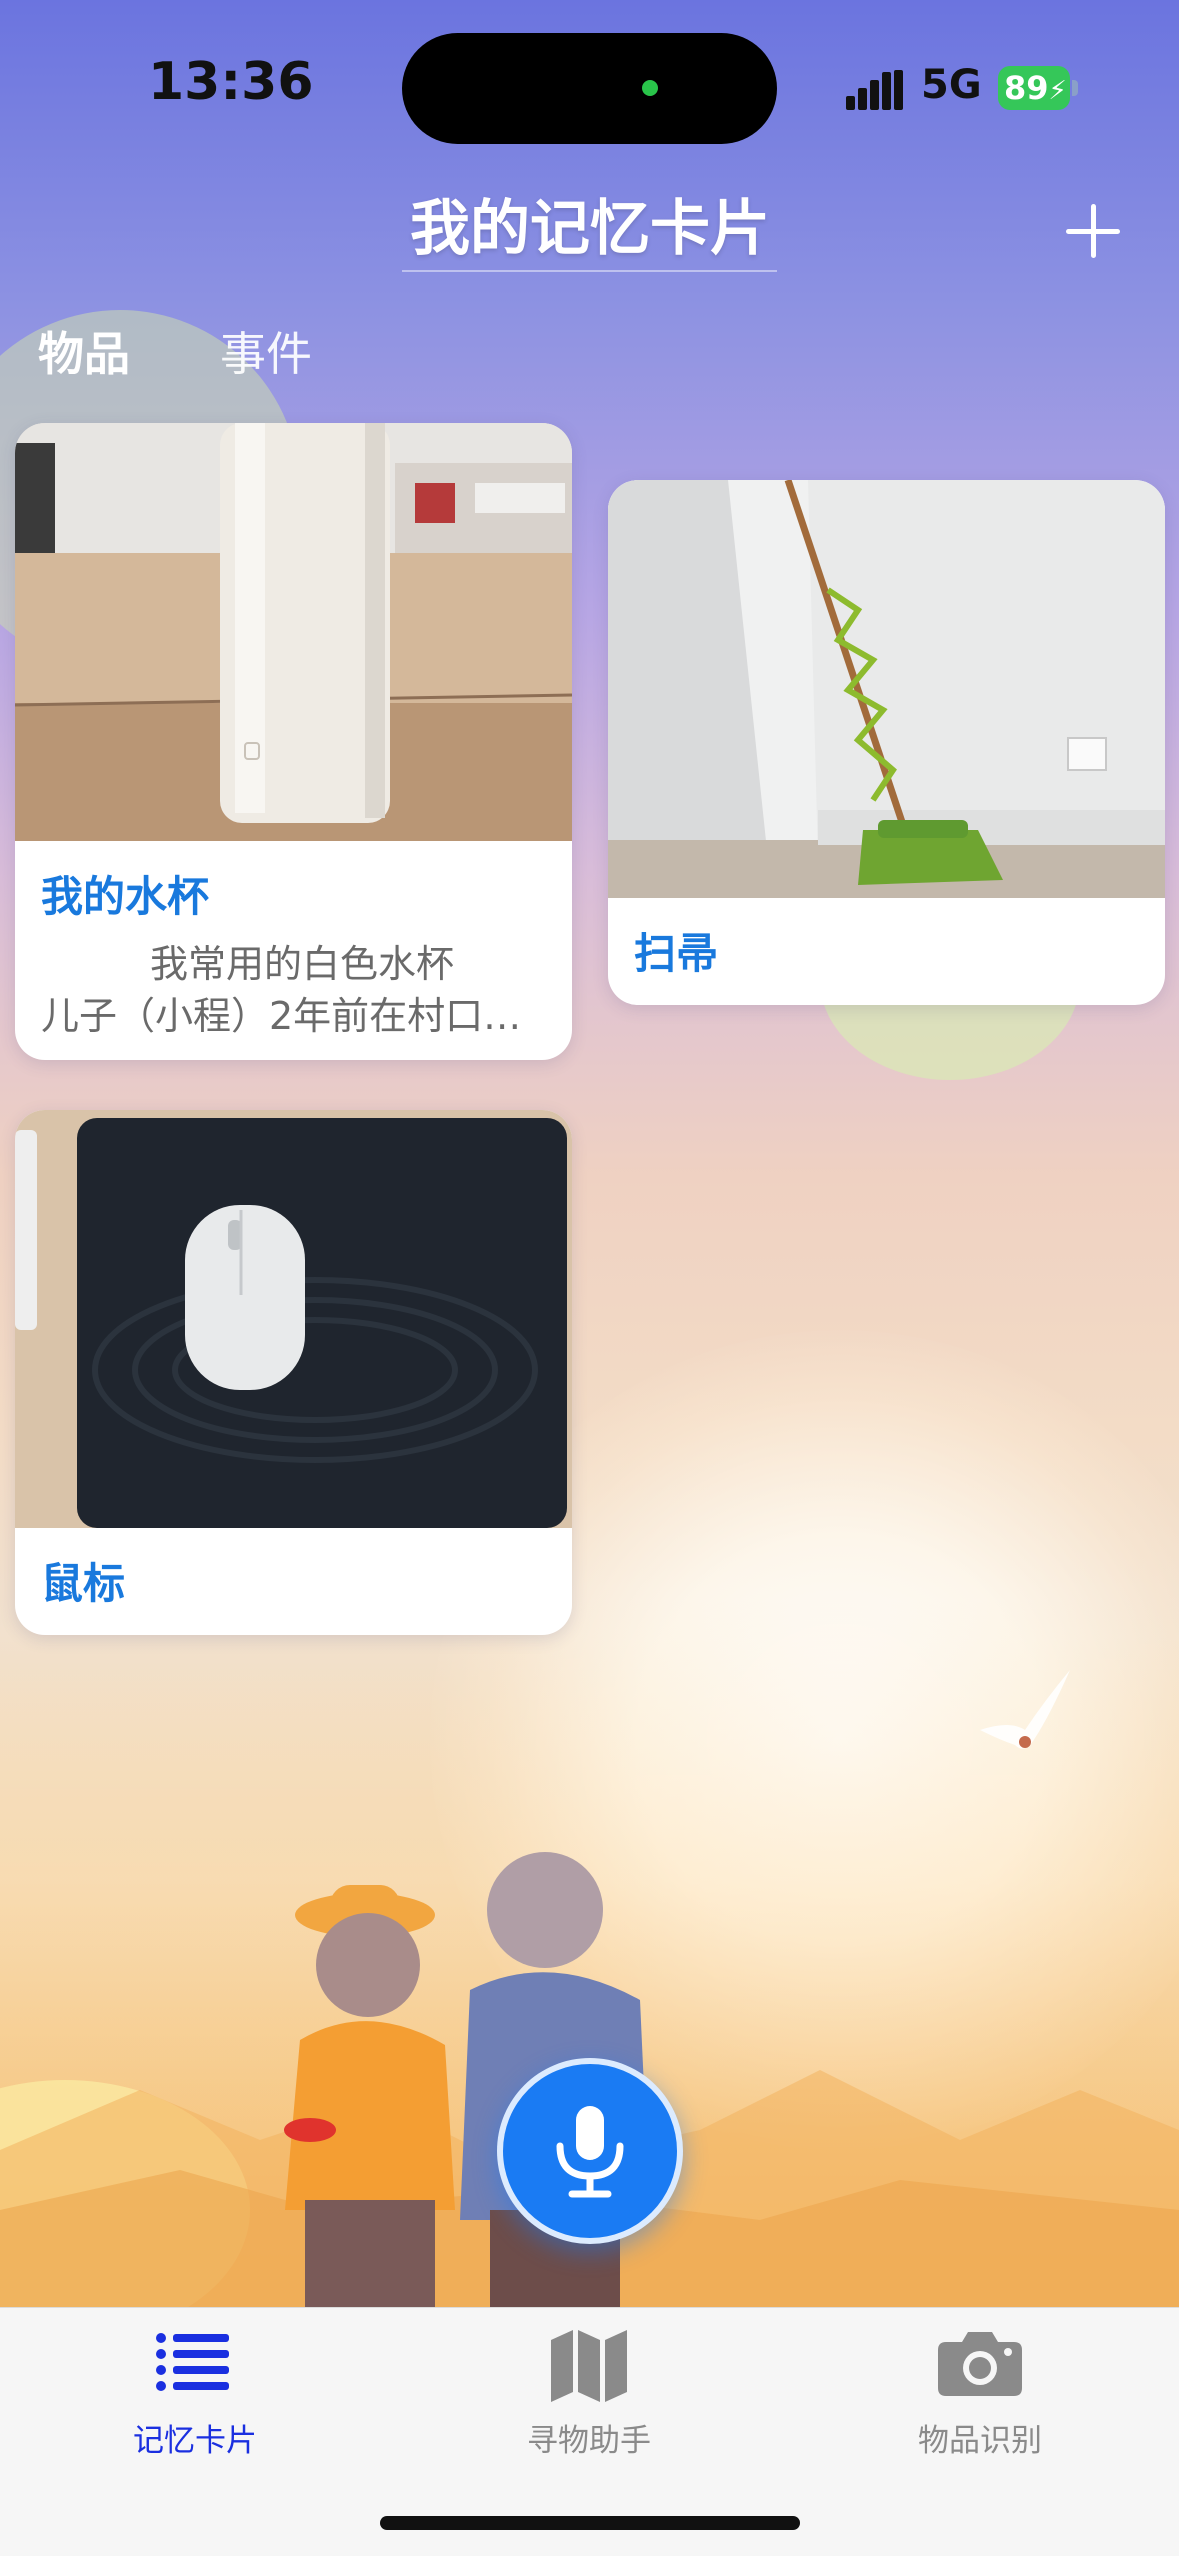 The image size is (1179, 2556). What do you see at coordinates (293, 1319) in the screenshot?
I see `card-photo-mouse` at bounding box center [293, 1319].